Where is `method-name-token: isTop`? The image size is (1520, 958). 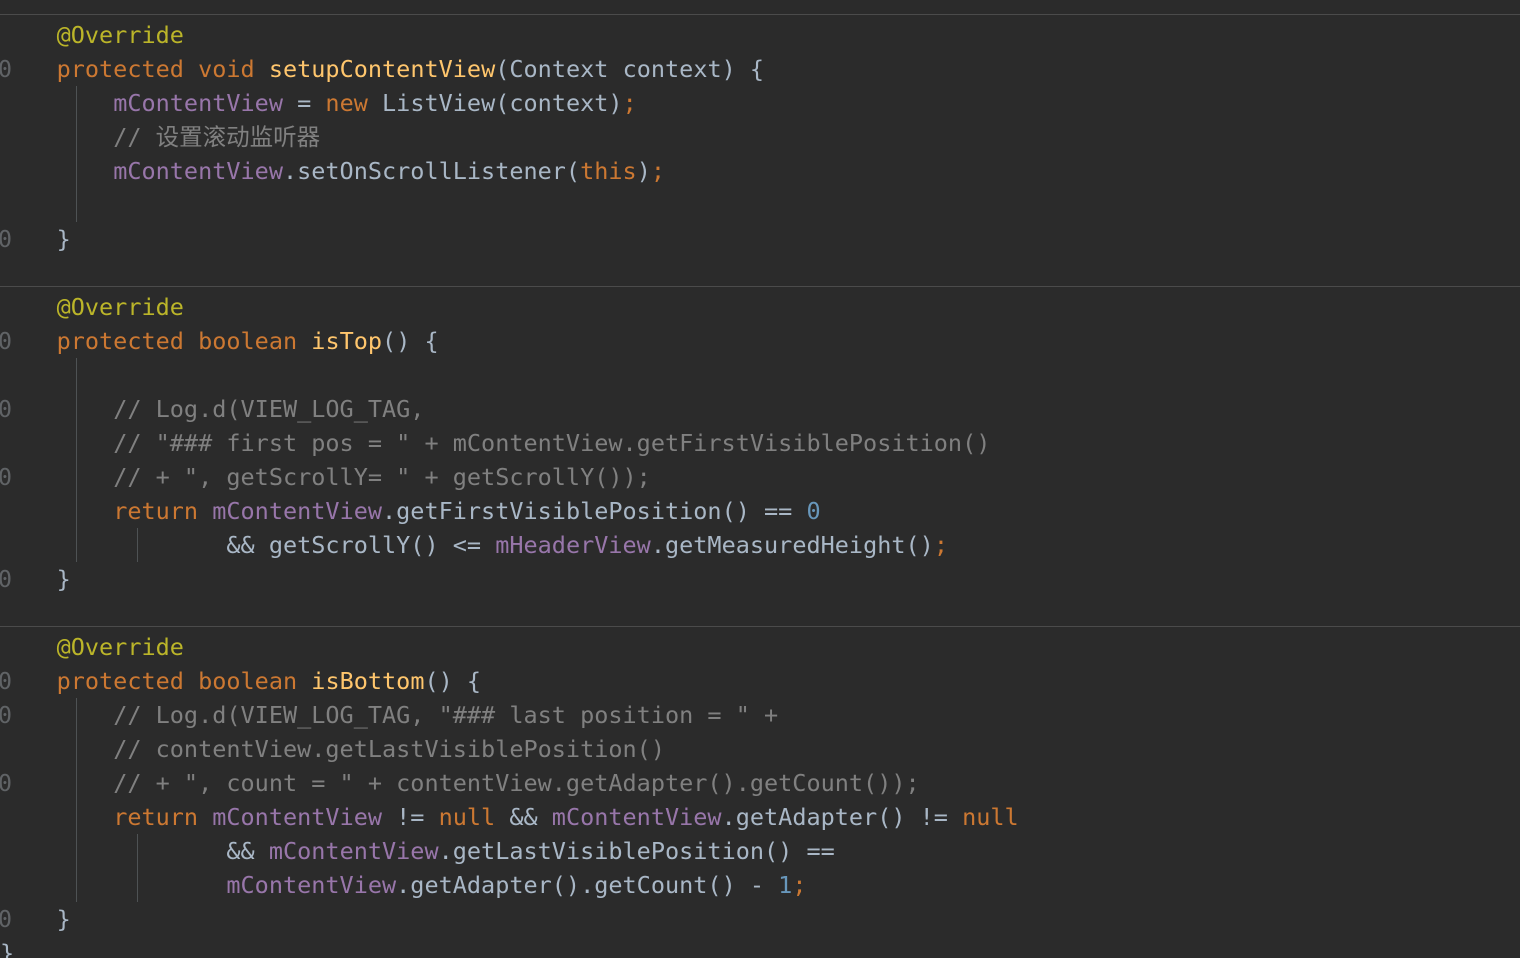 method-name-token: isTop is located at coordinates (347, 341).